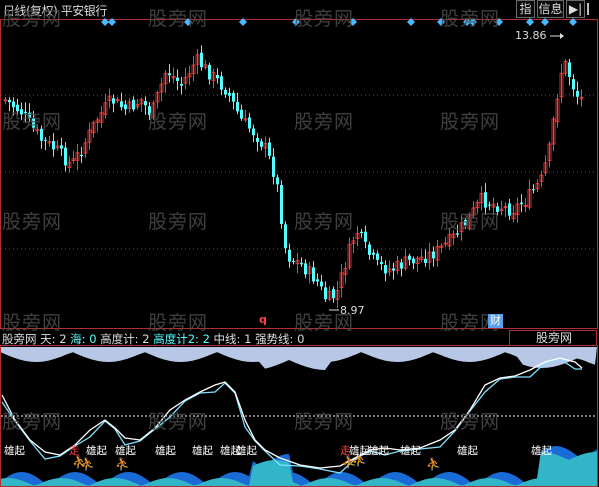 The width and height of the screenshot is (599, 487). Describe the element at coordinates (274, 339) in the screenshot. I see `qiang-label: 强势线:` at that location.